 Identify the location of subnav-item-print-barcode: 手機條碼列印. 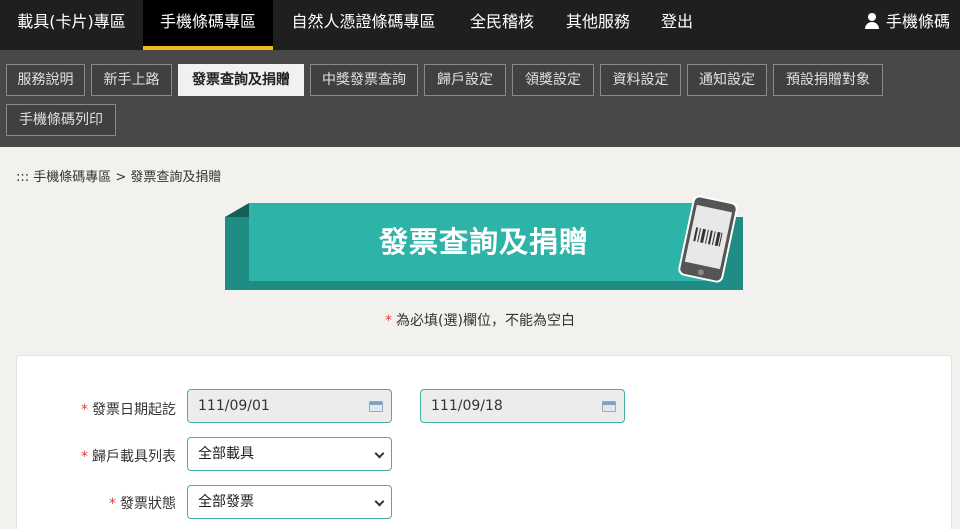
(61, 120).